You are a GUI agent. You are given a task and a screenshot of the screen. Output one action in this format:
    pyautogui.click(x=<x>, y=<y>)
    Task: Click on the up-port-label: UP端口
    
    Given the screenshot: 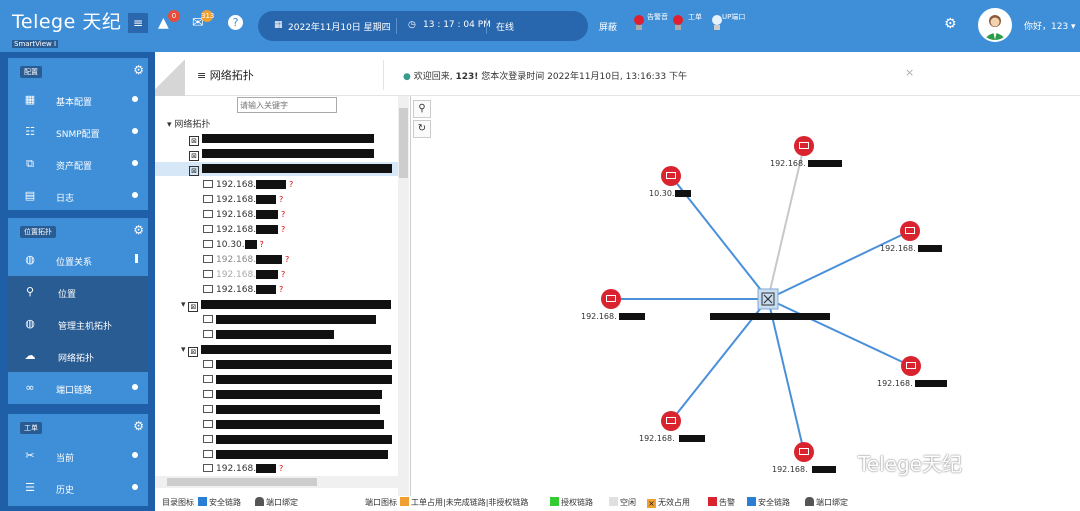 What is the action you would take?
    pyautogui.click(x=734, y=17)
    